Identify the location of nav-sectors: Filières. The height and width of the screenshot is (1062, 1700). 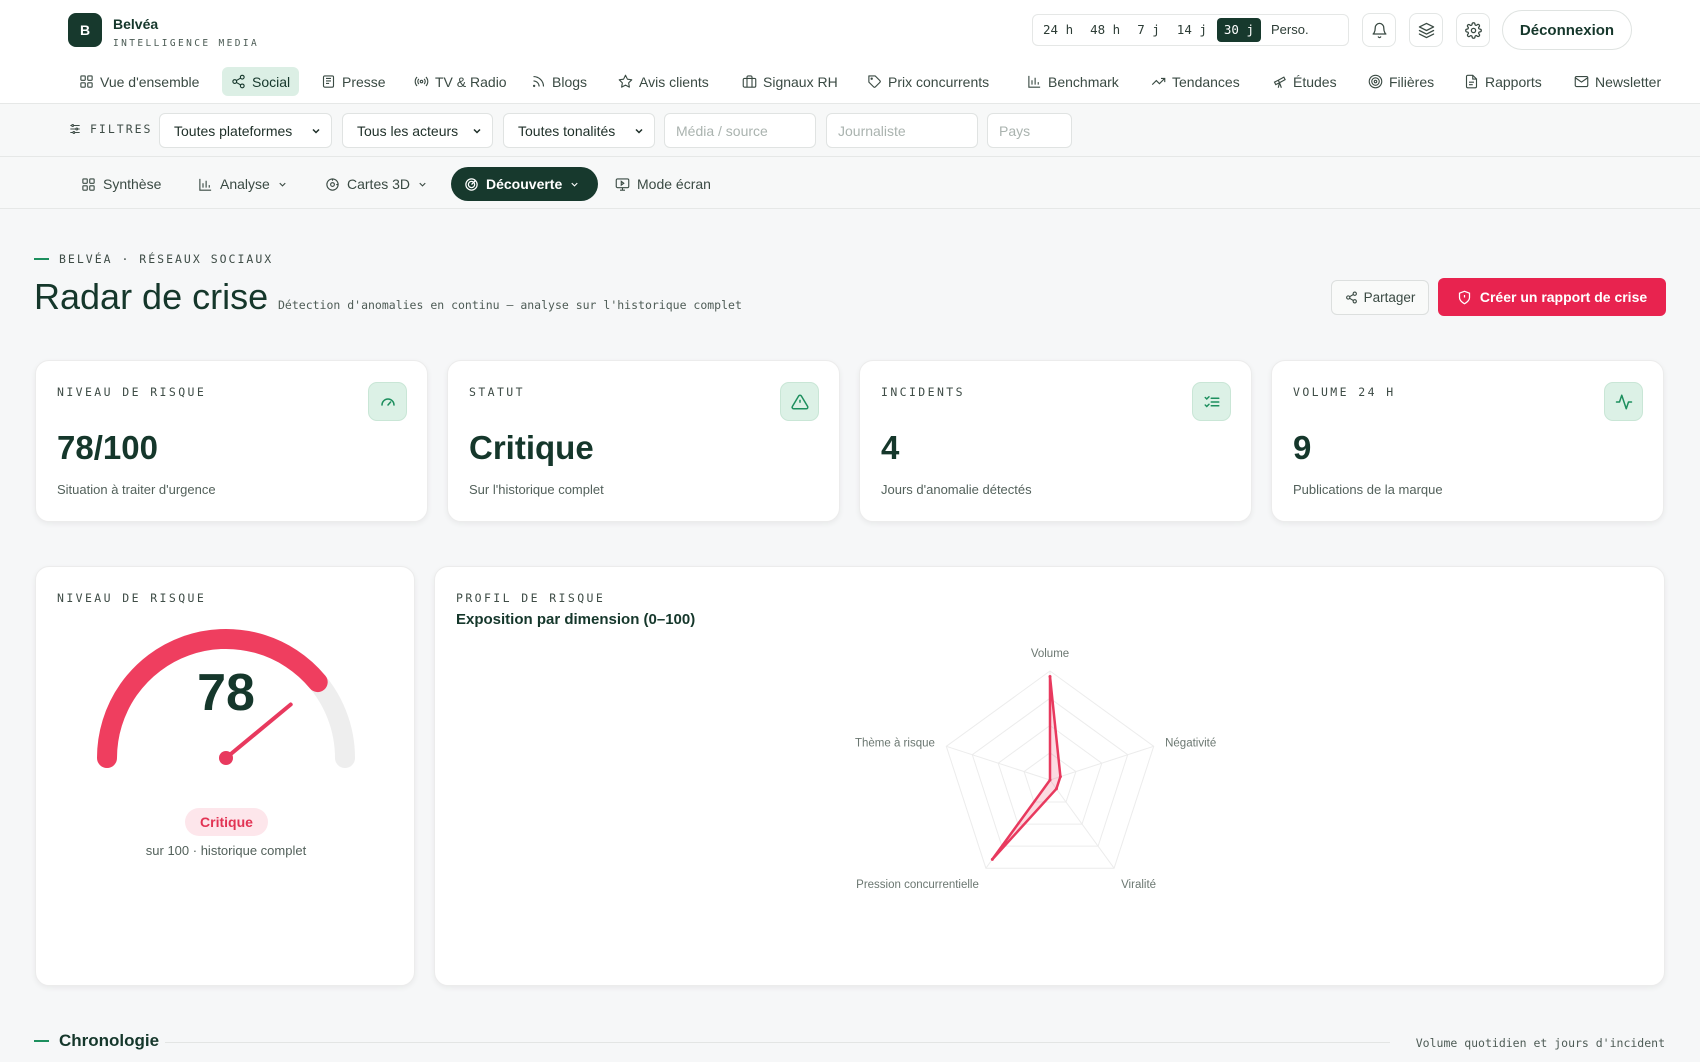
(1401, 81).